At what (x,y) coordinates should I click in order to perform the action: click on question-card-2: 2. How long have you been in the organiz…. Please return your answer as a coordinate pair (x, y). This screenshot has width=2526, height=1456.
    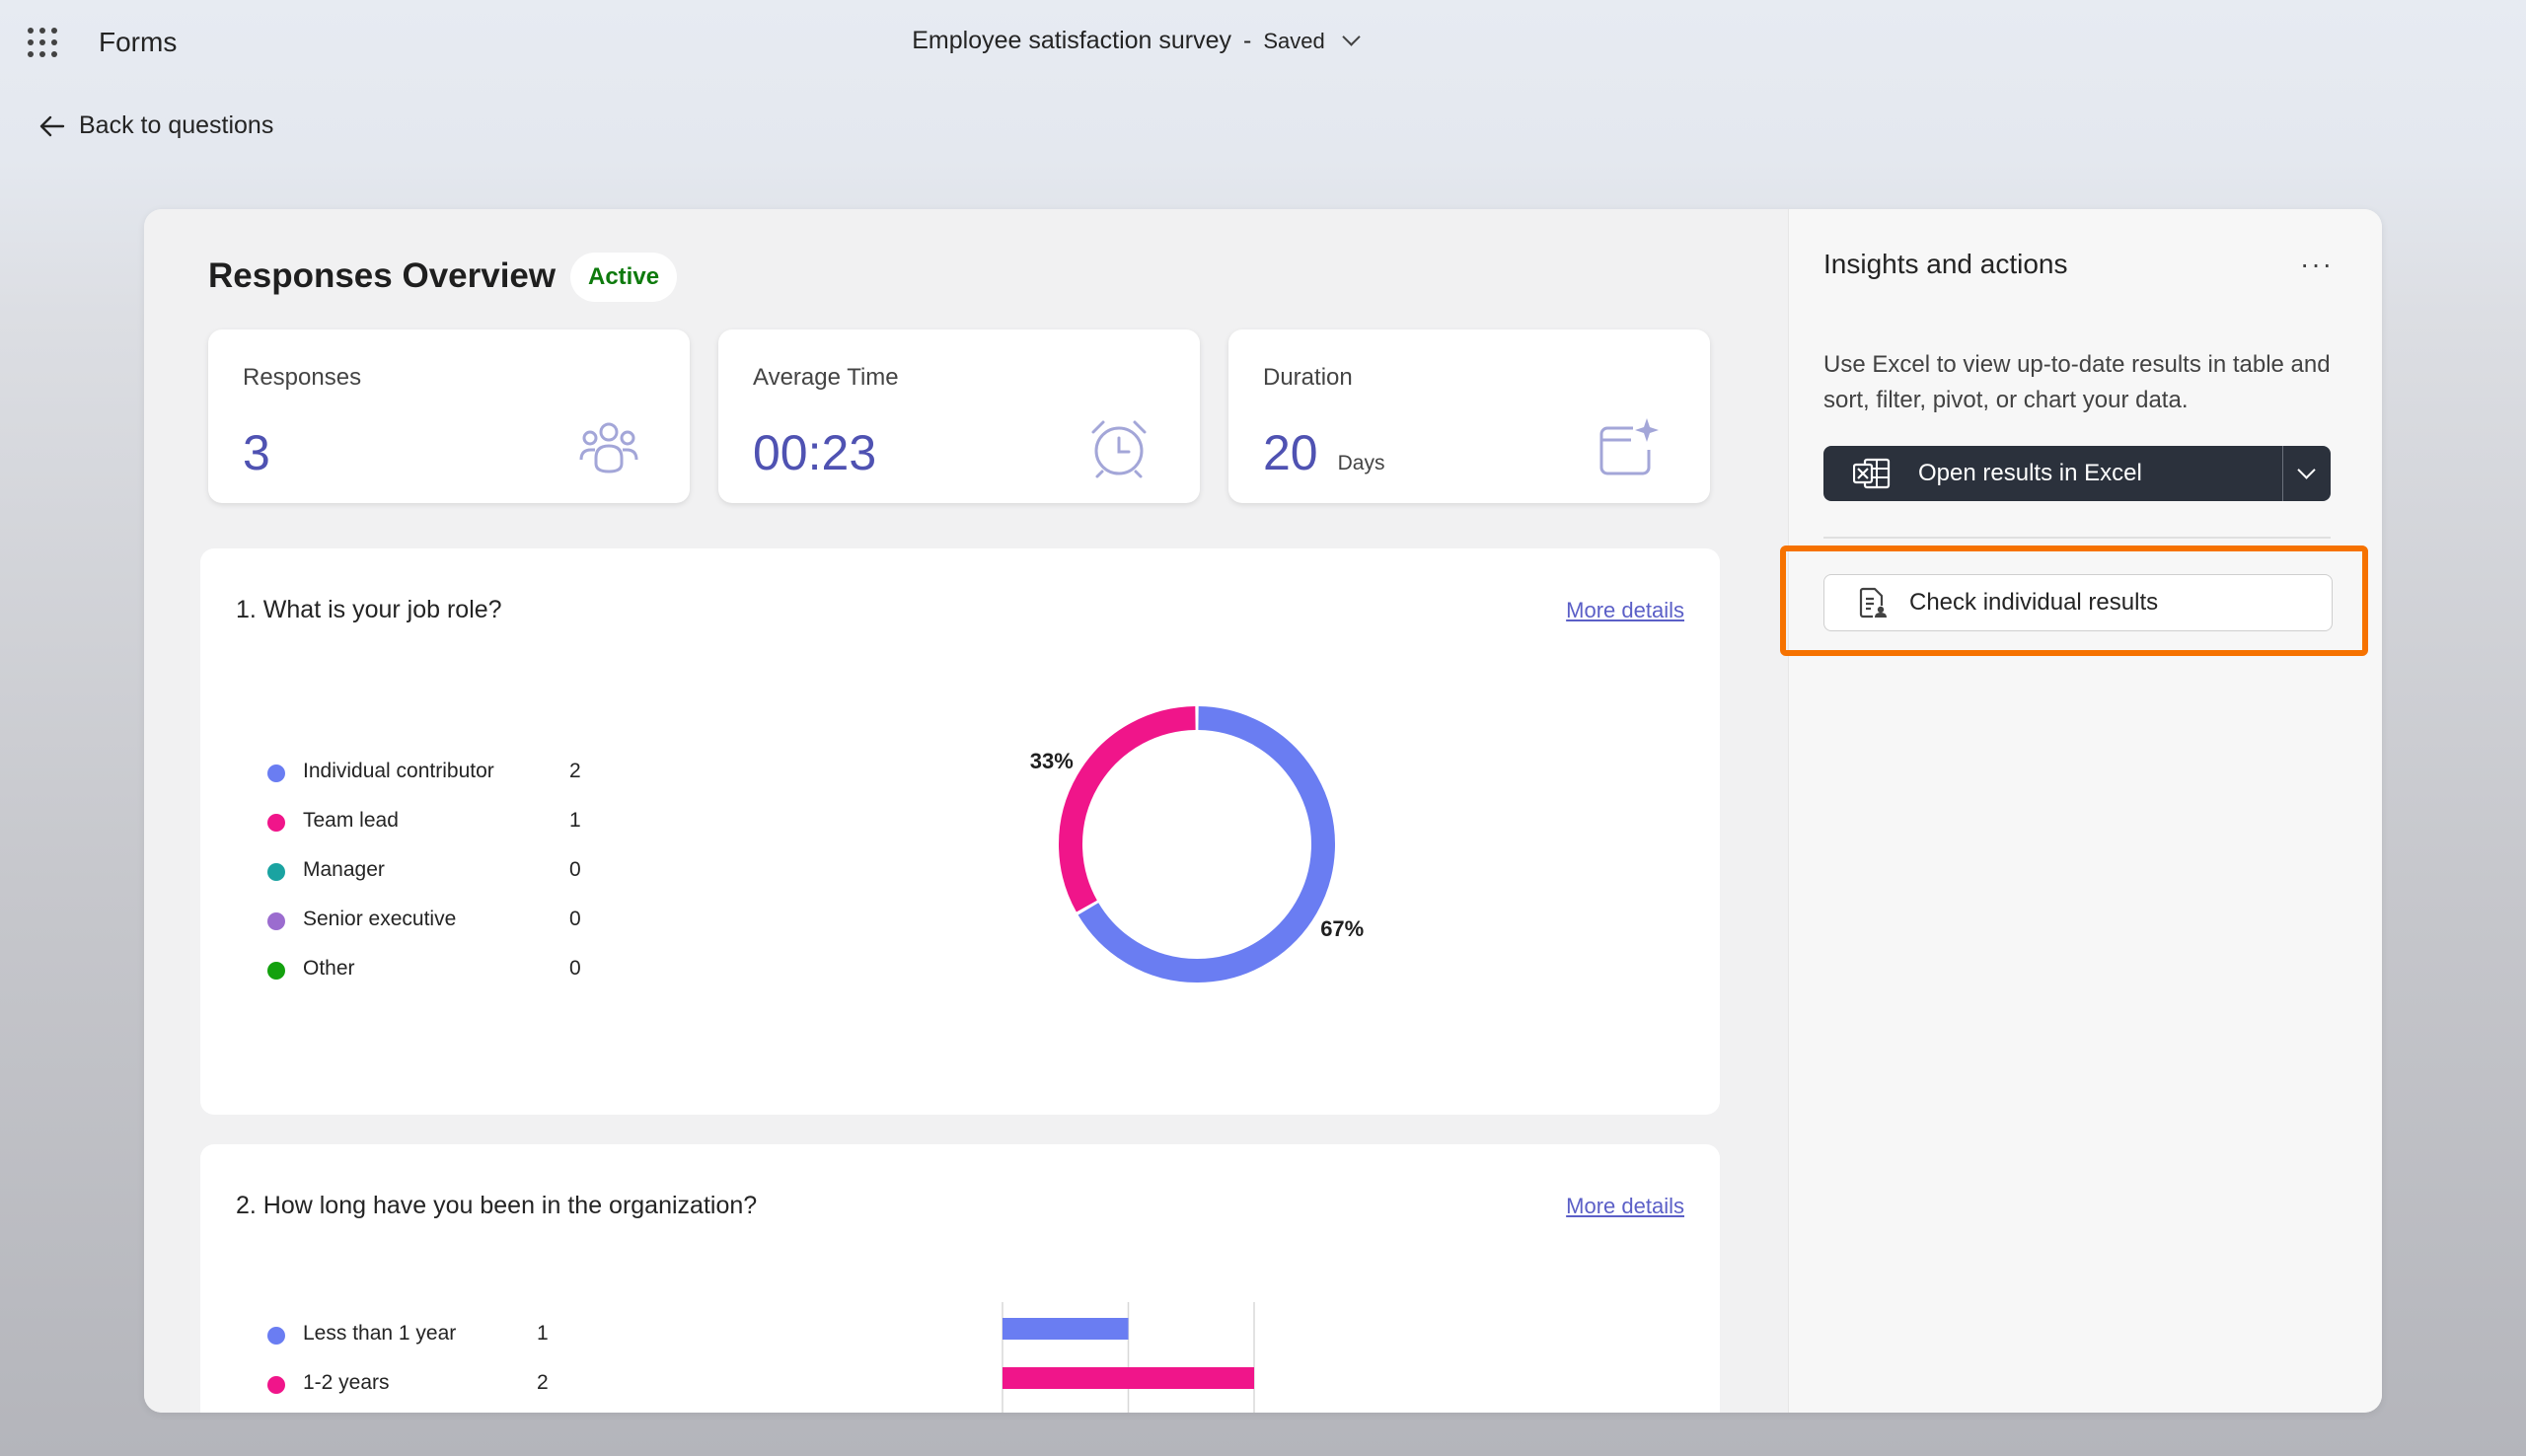
    Looking at the image, I should click on (960, 1278).